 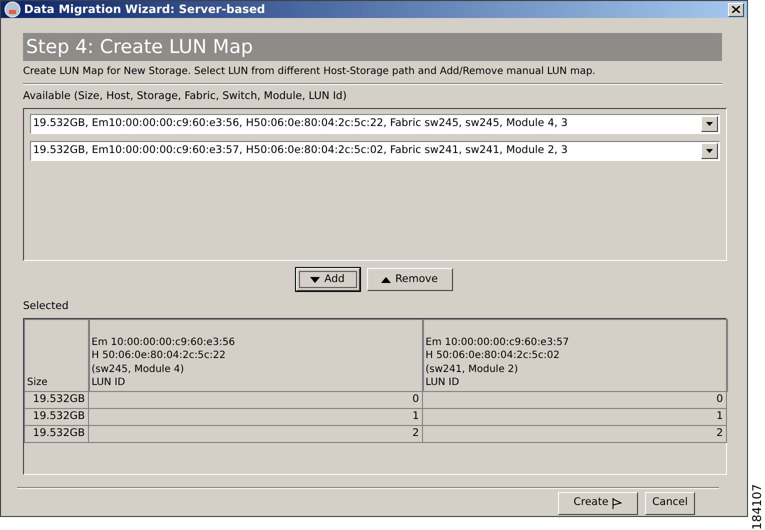 I want to click on close-button, so click(x=736, y=9).